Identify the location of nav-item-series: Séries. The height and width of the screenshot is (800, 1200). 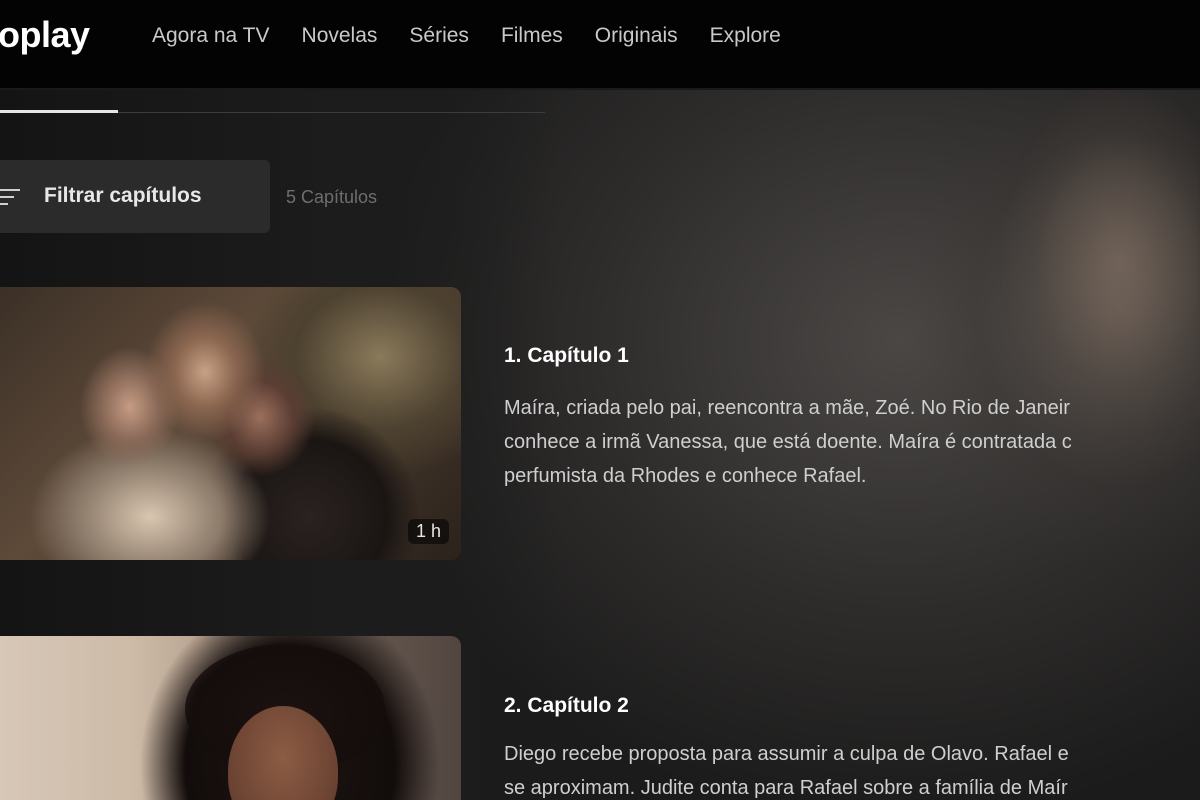
(439, 36).